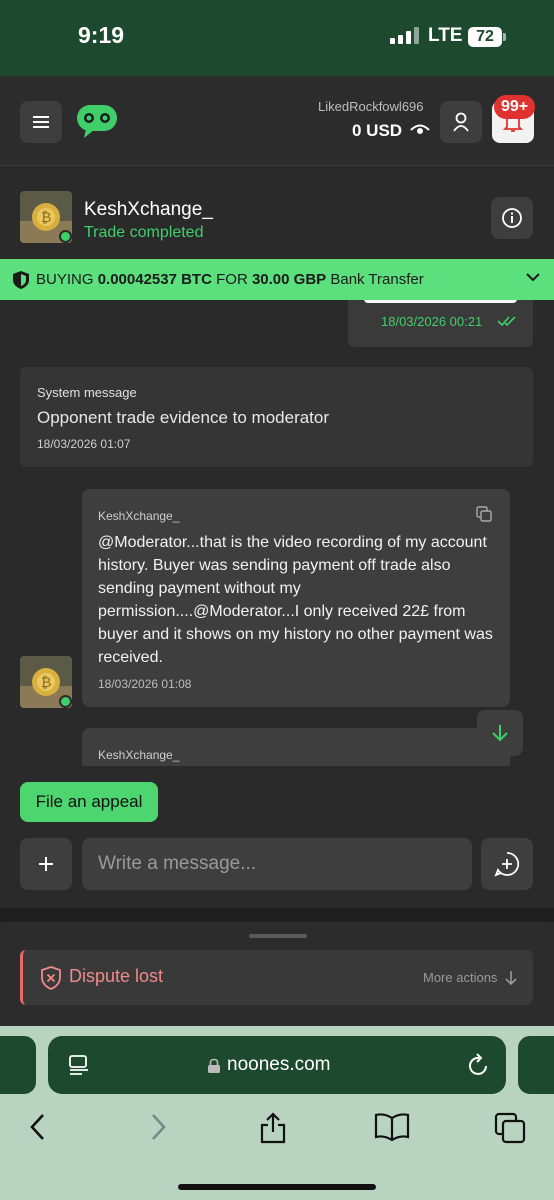  Describe the element at coordinates (79, 1065) in the screenshot. I see `reader-mode-icon` at that location.